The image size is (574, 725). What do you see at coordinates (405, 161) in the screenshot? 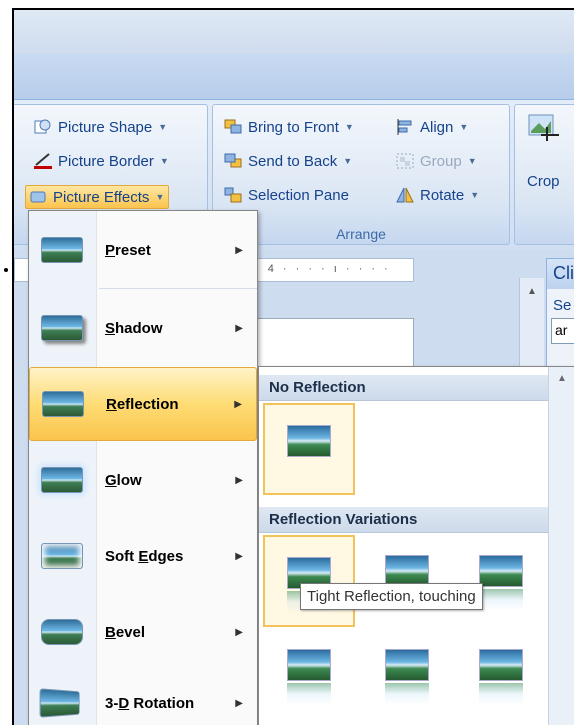
I see `group-icon` at bounding box center [405, 161].